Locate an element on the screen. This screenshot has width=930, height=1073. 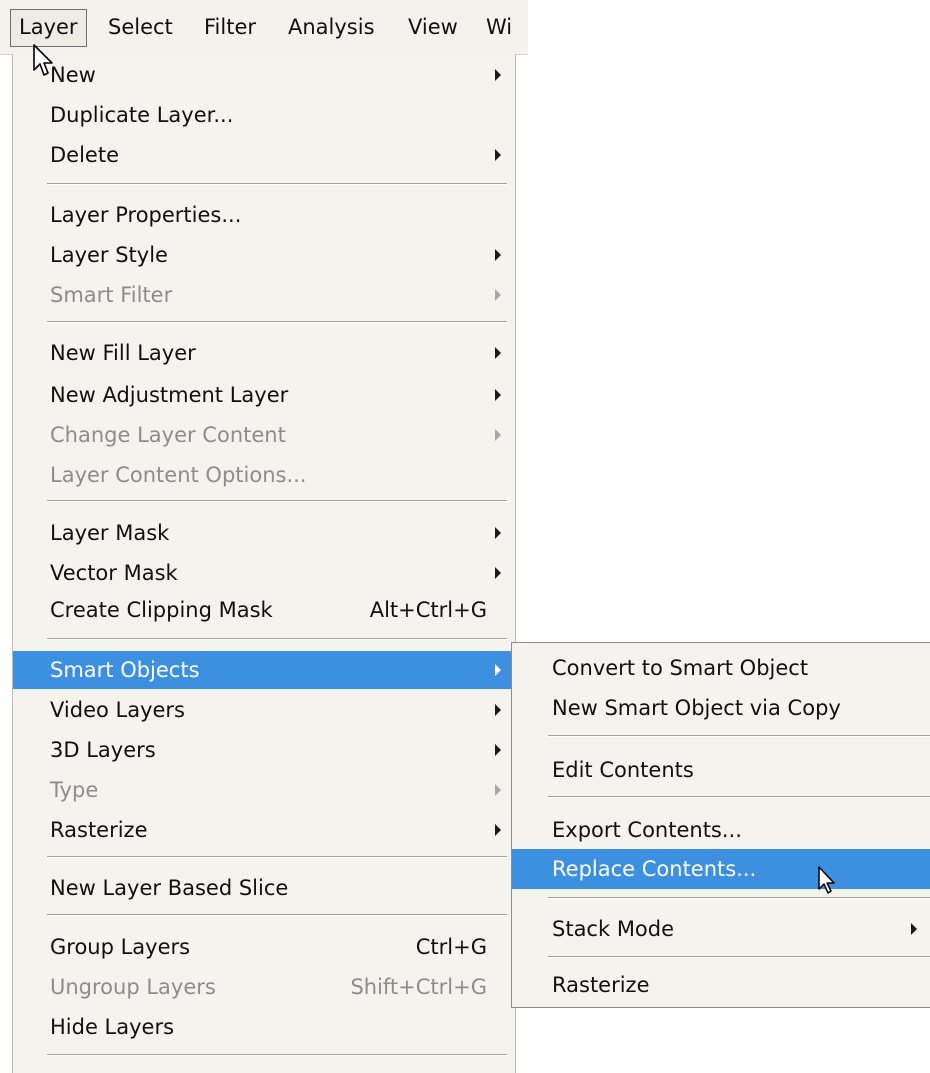
submenu-item-stack-mode: Stack Mode is located at coordinates (721, 929).